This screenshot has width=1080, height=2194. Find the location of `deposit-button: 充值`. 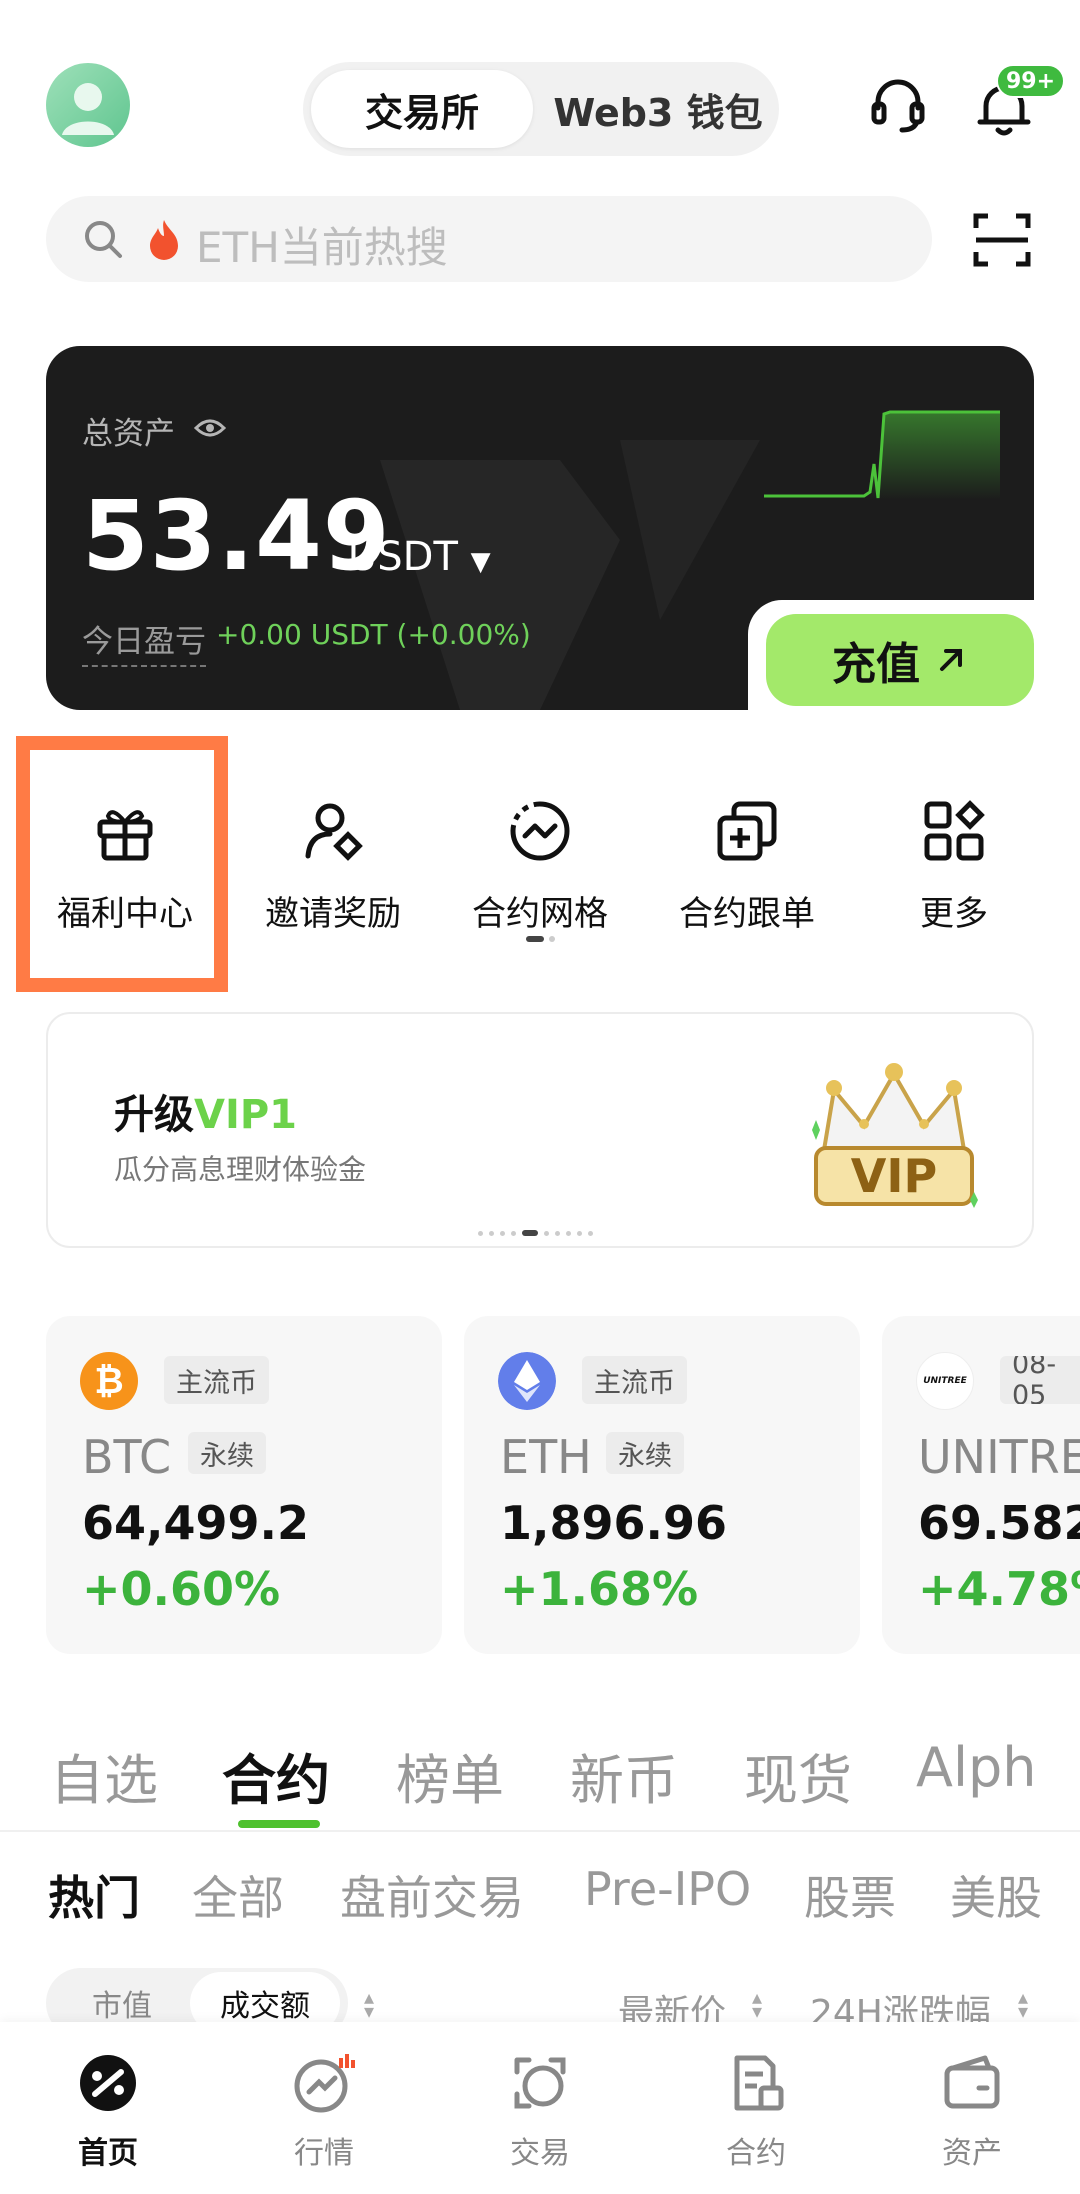

deposit-button: 充值 is located at coordinates (900, 660).